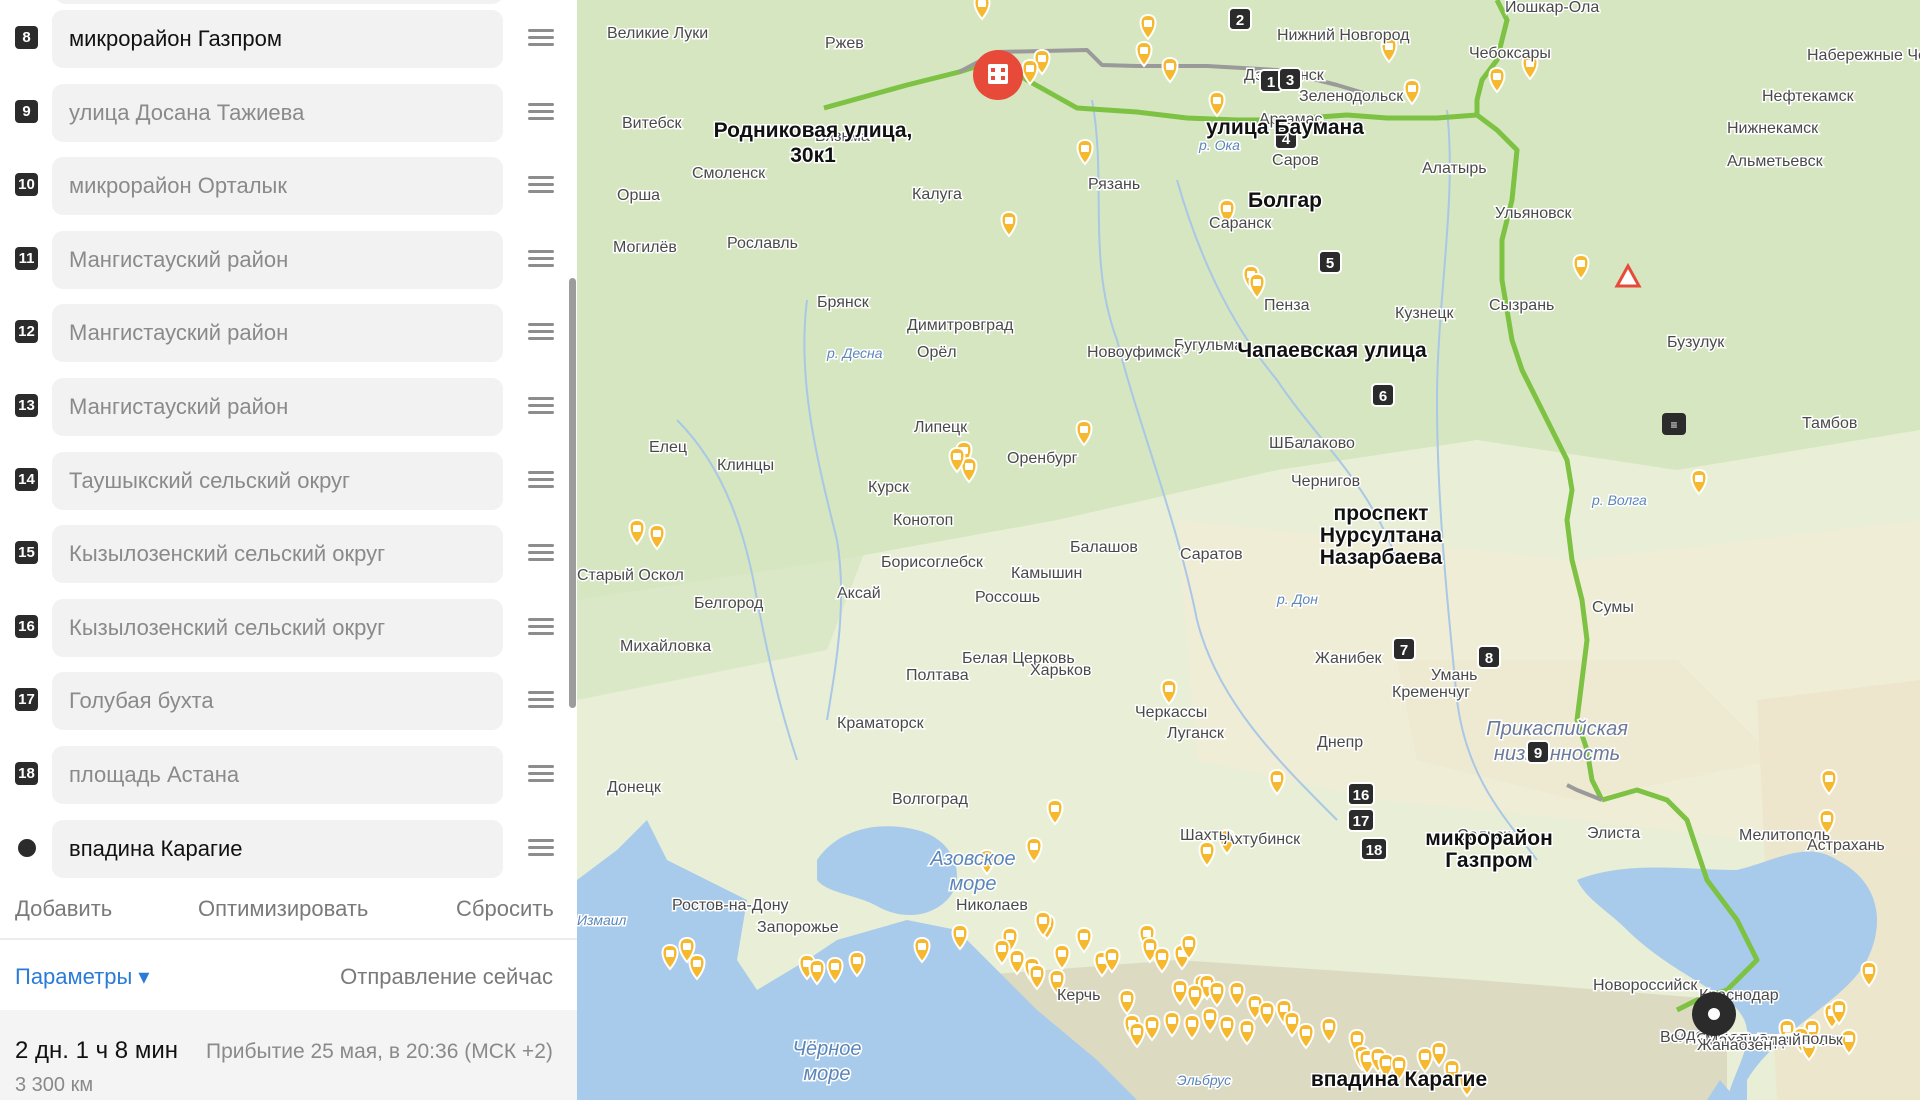 This screenshot has width=1920, height=1100. I want to click on route-waypoint-pin: 8, so click(1489, 657).